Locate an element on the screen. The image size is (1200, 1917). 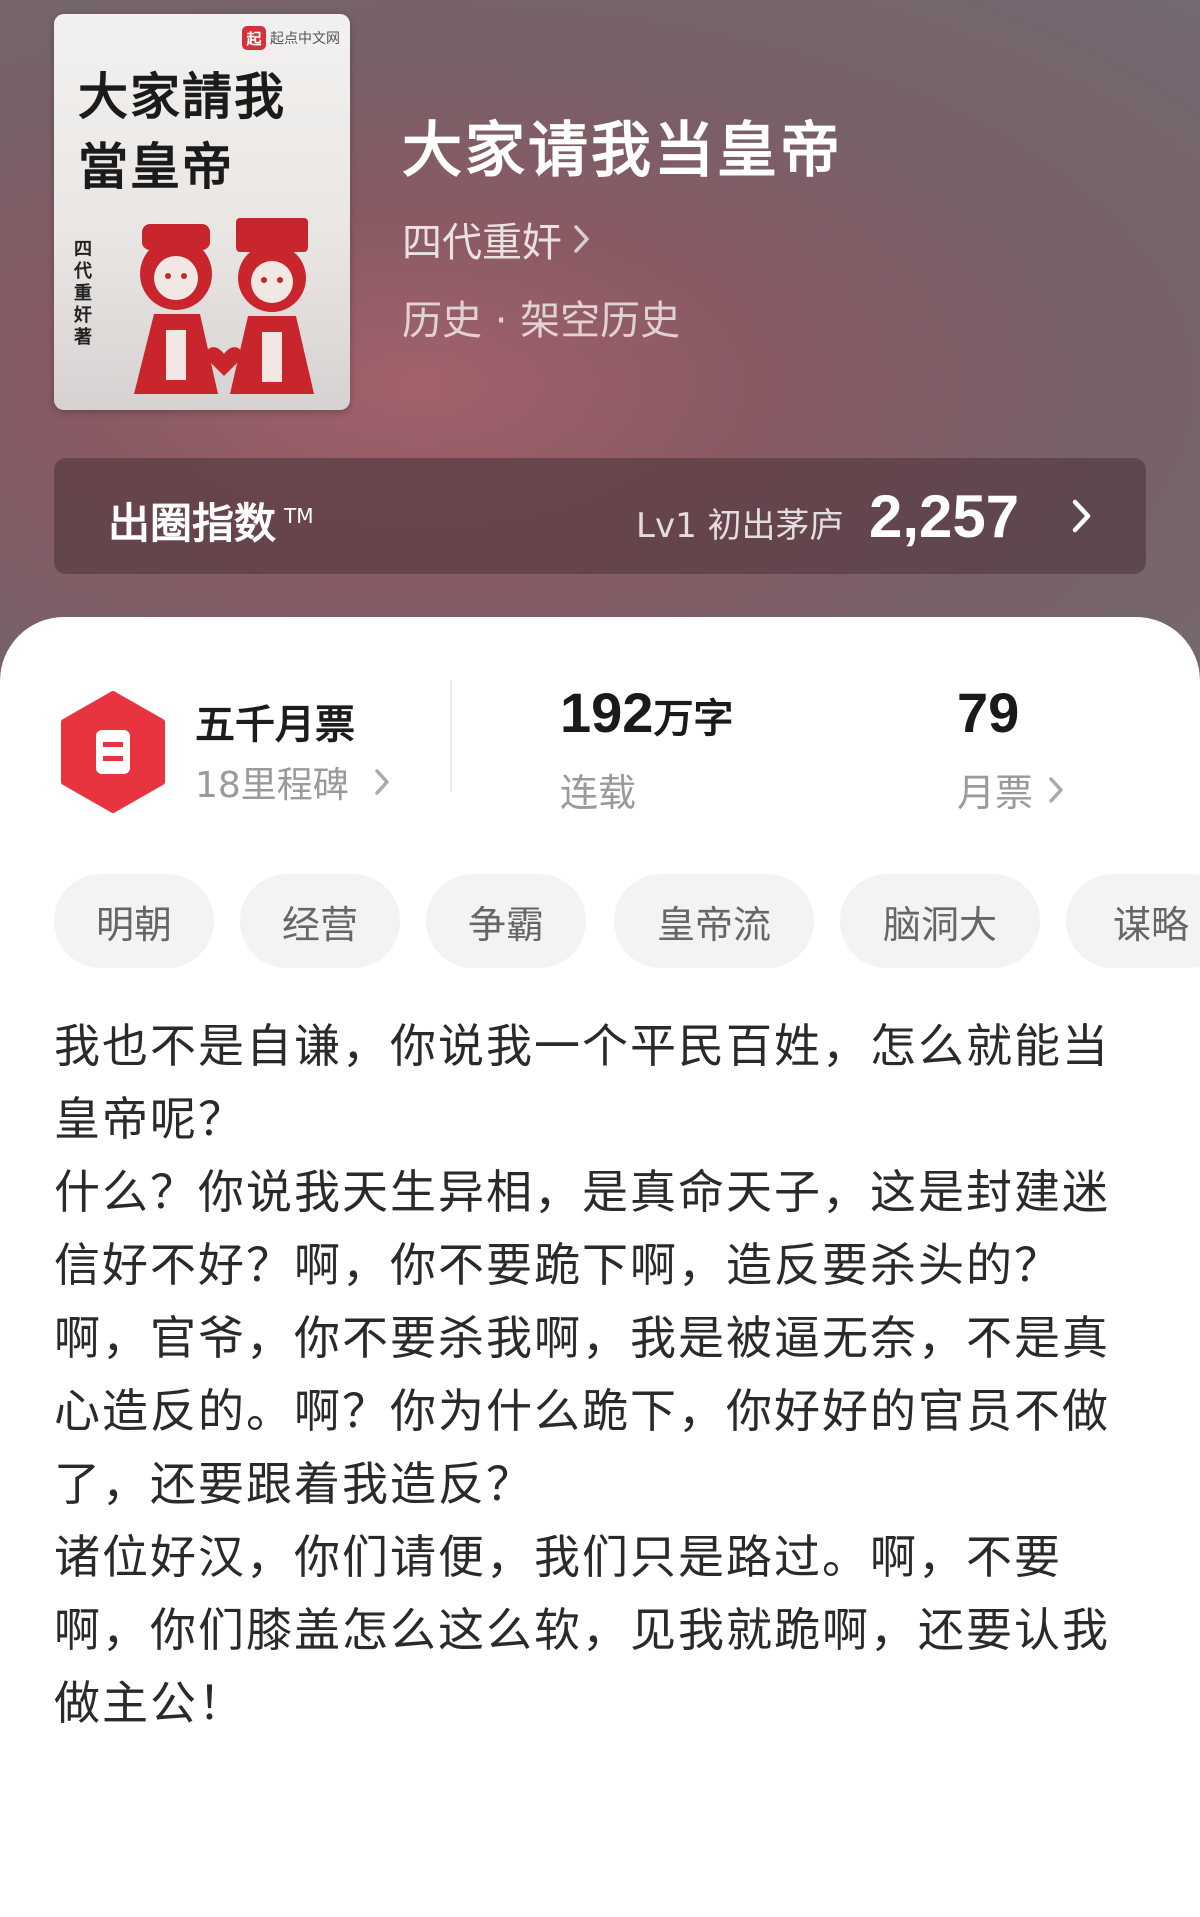
qidian-logo-icon: 起 is located at coordinates (254, 38).